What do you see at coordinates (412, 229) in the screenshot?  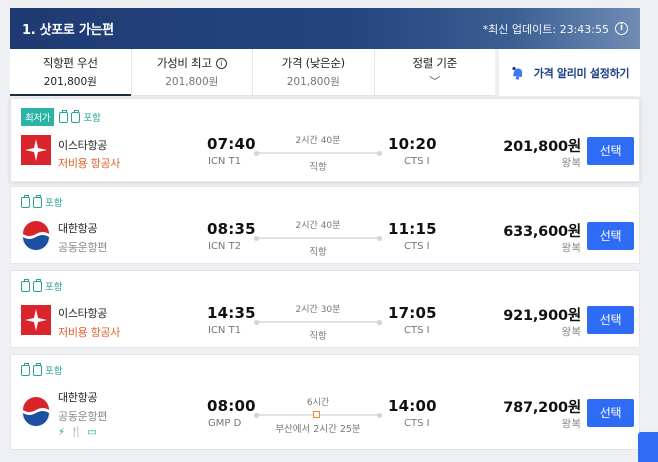 I see `arrival-time: 11:15` at bounding box center [412, 229].